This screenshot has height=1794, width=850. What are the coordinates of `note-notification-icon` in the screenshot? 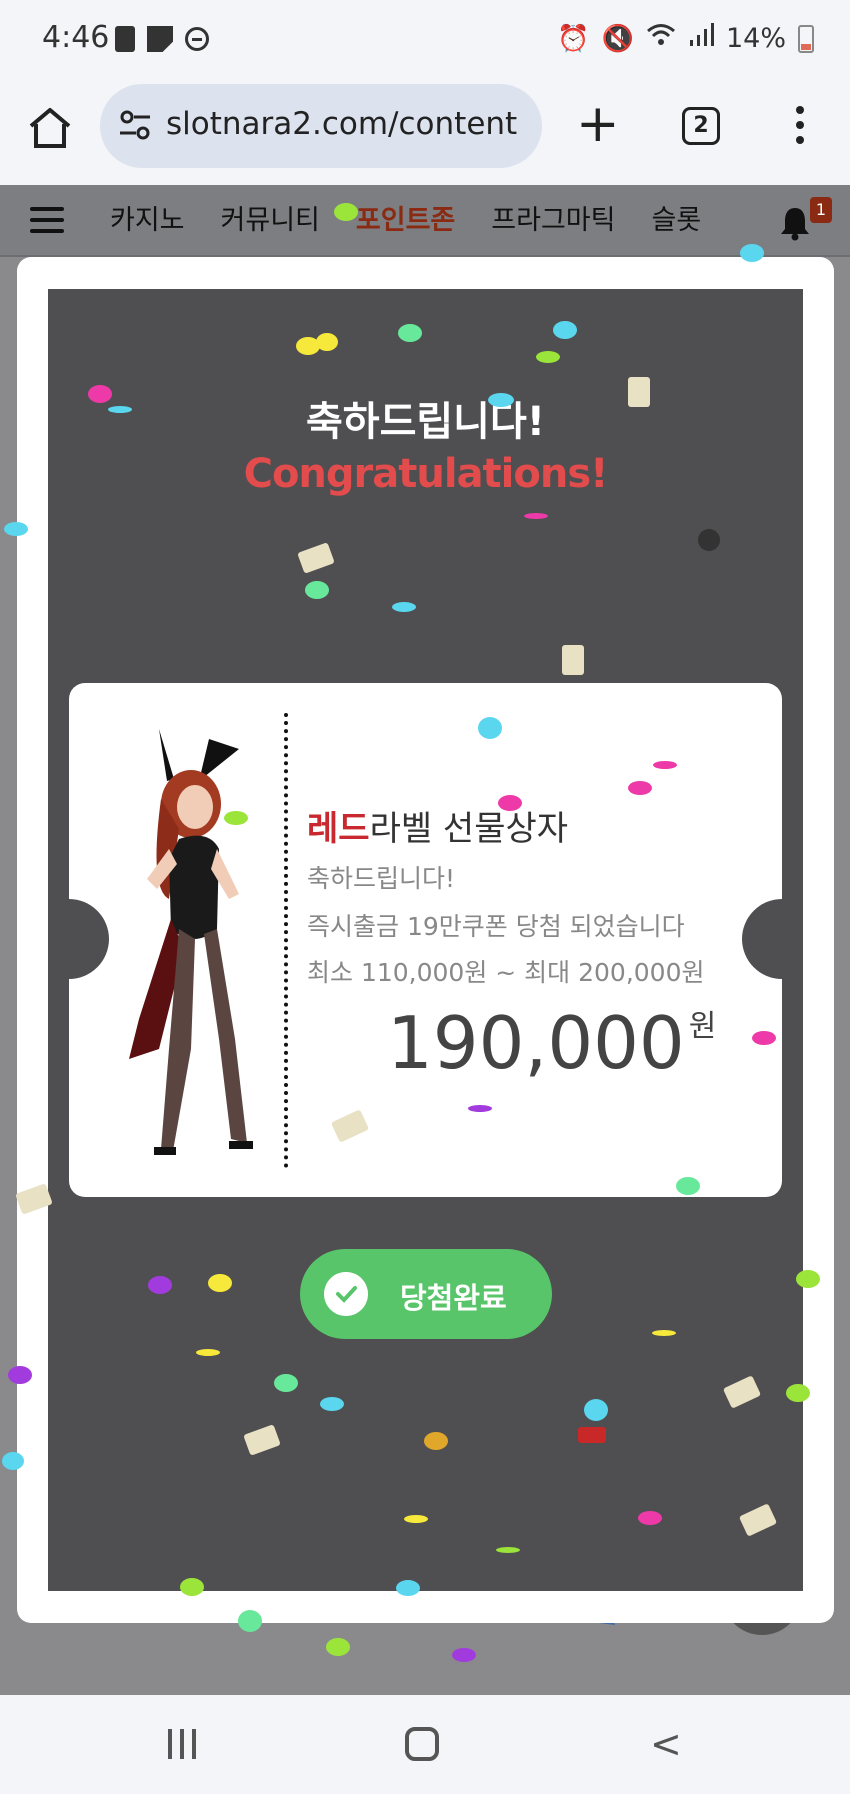 It's located at (160, 39).